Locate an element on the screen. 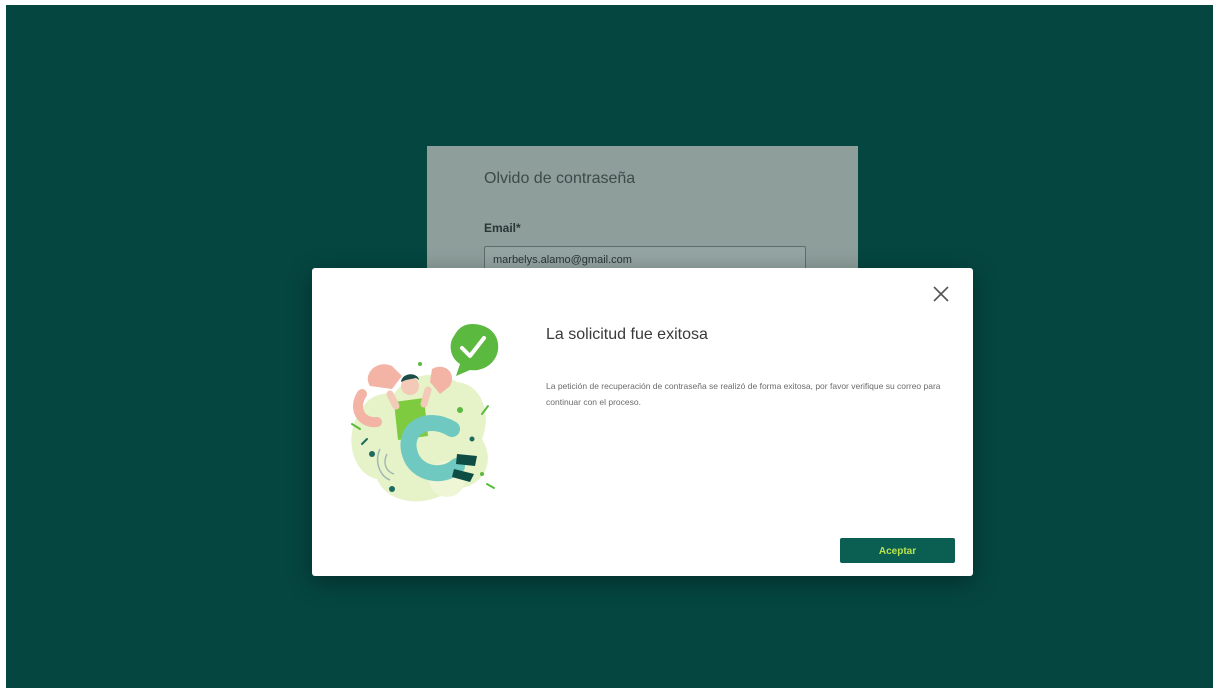  success-check-icon is located at coordinates (474, 350).